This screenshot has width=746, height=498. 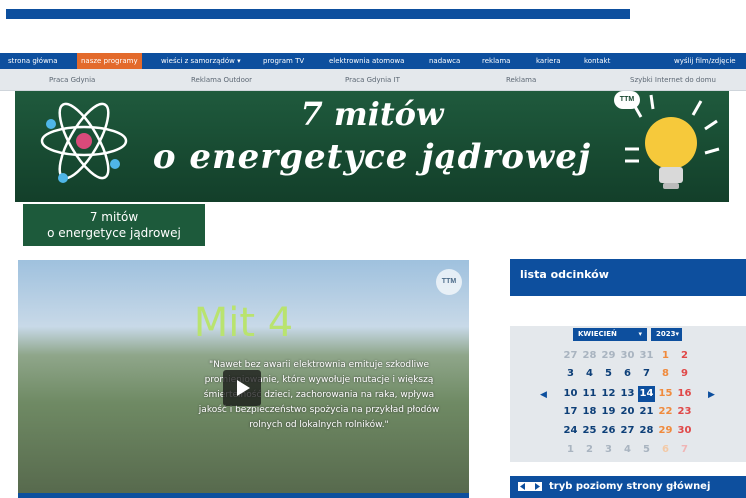 I want to click on thumb-line1: 7 mitów, so click(x=114, y=217).